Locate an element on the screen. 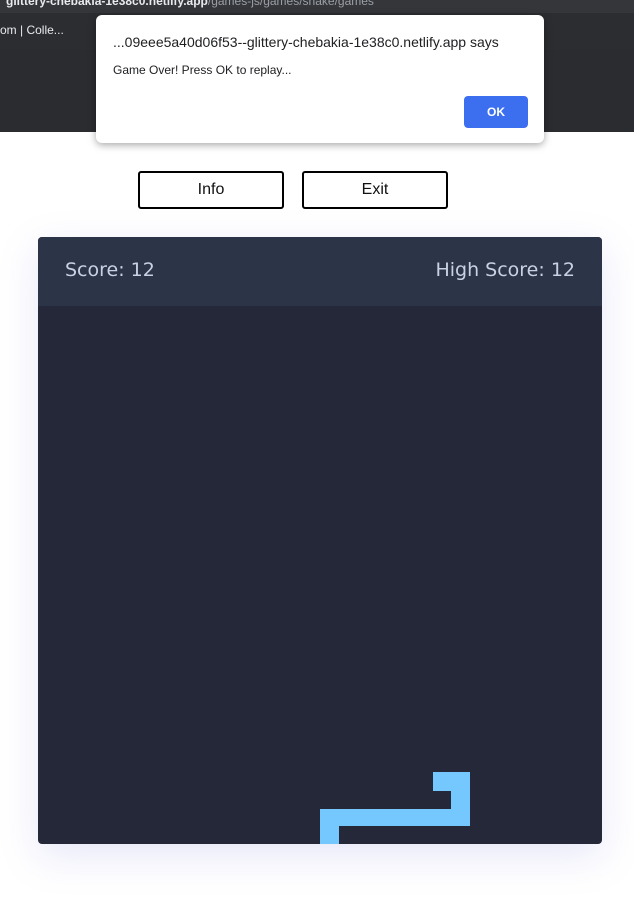 This screenshot has height=914, width=634. high-score-label: High Score: 12 is located at coordinates (505, 270).